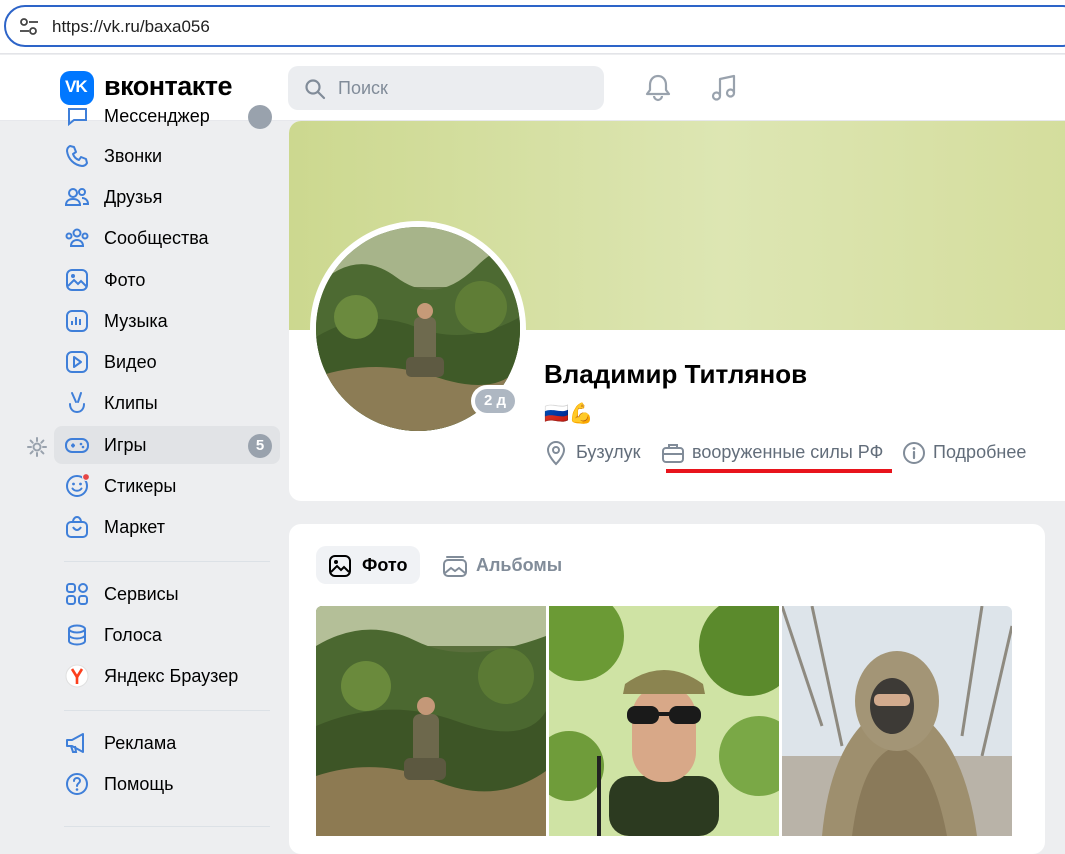 The height and width of the screenshot is (854, 1065). I want to click on menu-item-friends: Друзья, so click(167, 197).